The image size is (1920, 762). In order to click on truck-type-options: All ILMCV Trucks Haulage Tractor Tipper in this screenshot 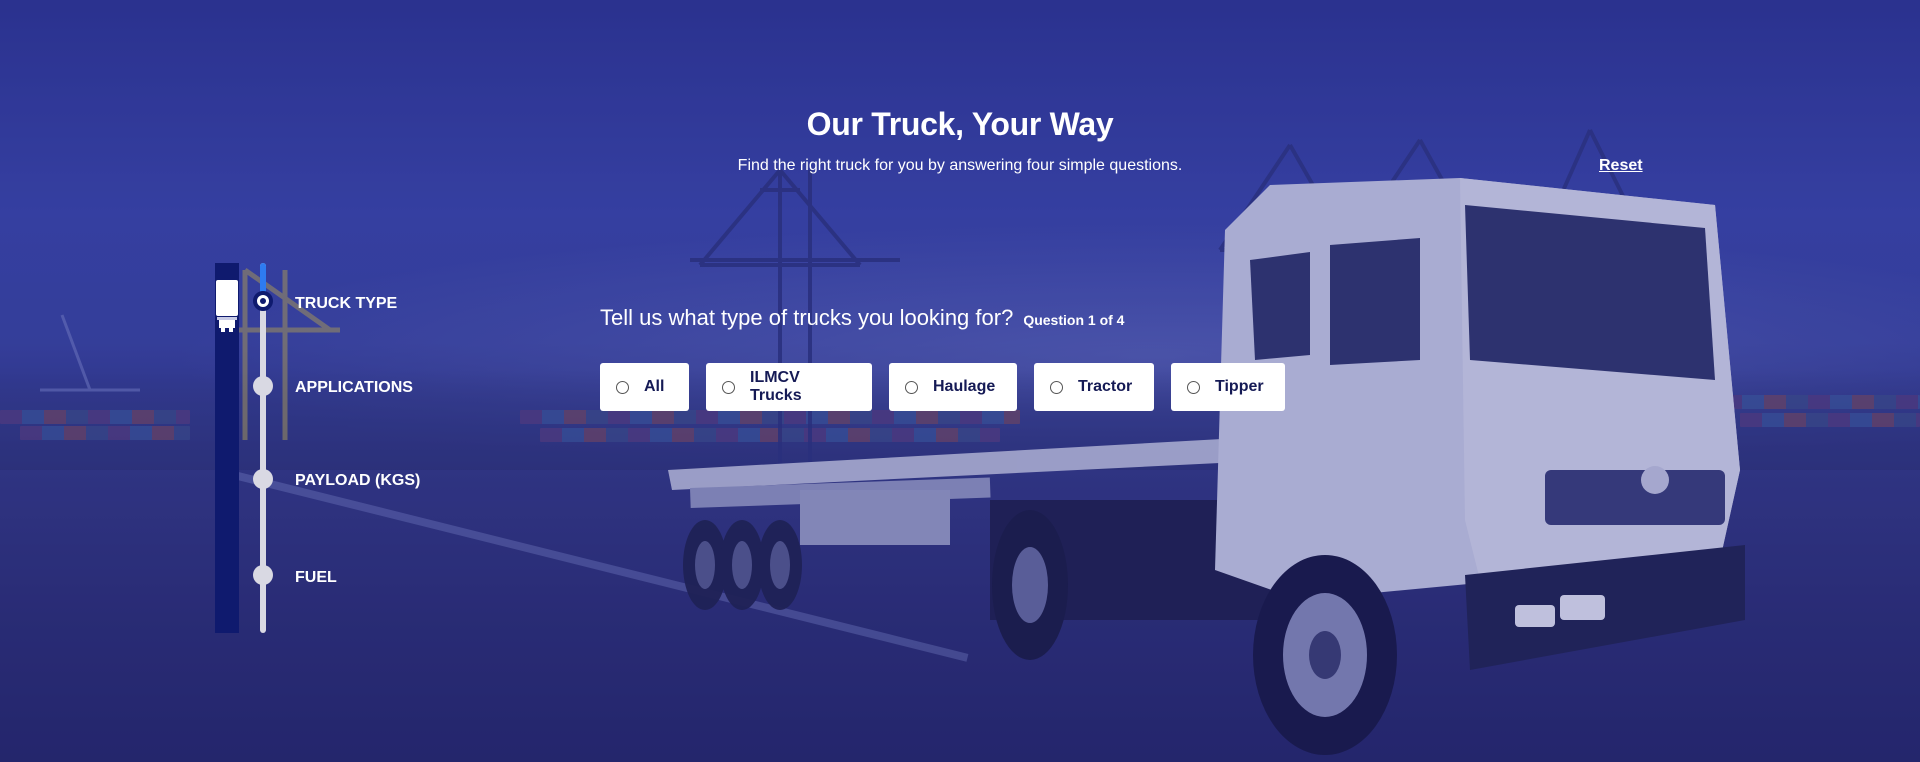, I will do `click(942, 387)`.